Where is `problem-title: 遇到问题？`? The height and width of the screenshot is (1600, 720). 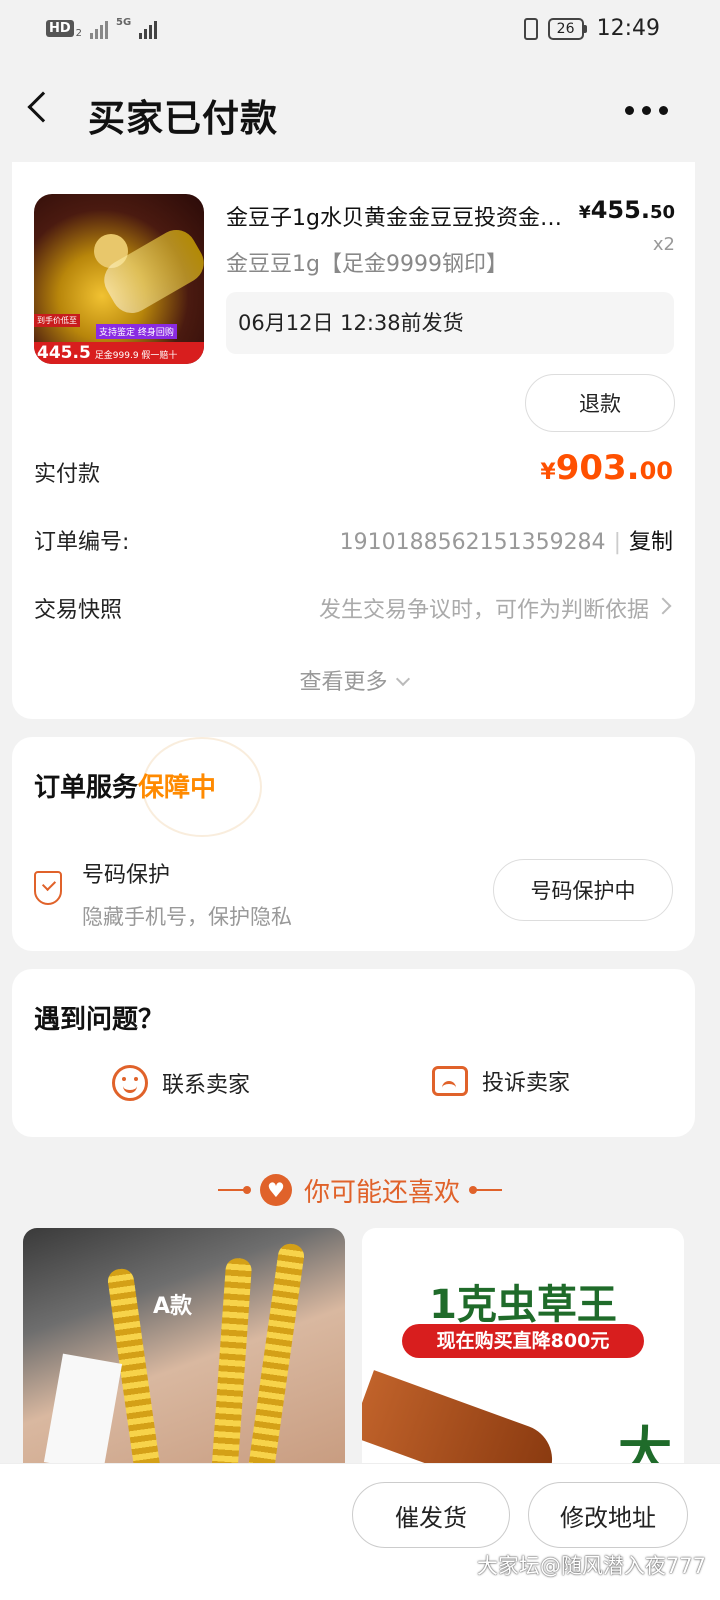
problem-title: 遇到问题？ is located at coordinates (99, 1020).